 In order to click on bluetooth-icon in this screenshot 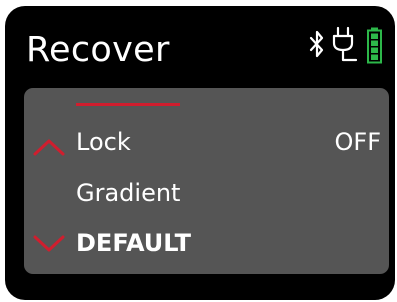, I will do `click(317, 47)`.